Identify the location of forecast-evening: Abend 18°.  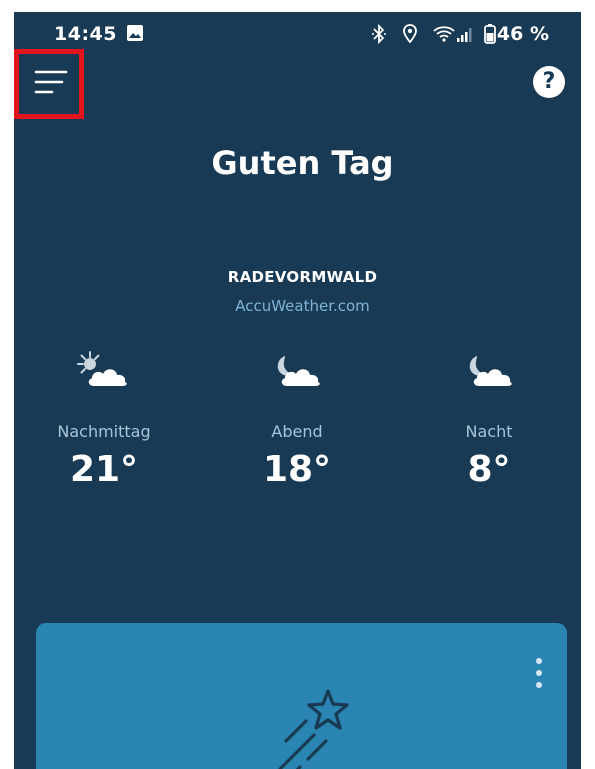
(297, 419).